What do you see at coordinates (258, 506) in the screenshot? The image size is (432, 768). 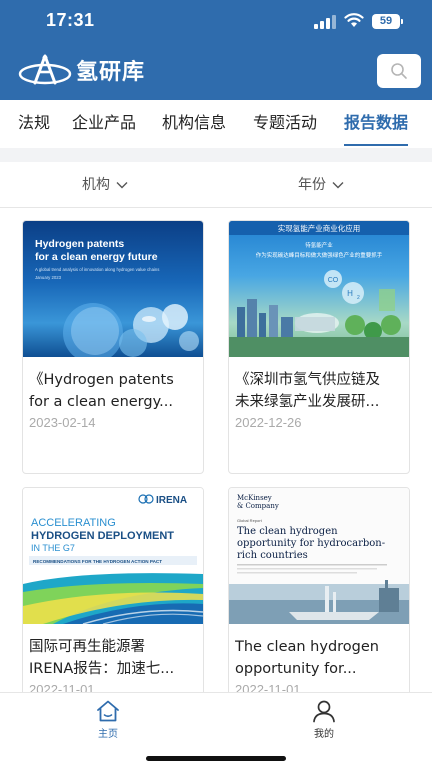 I see `cover-brand-line2: & Company` at bounding box center [258, 506].